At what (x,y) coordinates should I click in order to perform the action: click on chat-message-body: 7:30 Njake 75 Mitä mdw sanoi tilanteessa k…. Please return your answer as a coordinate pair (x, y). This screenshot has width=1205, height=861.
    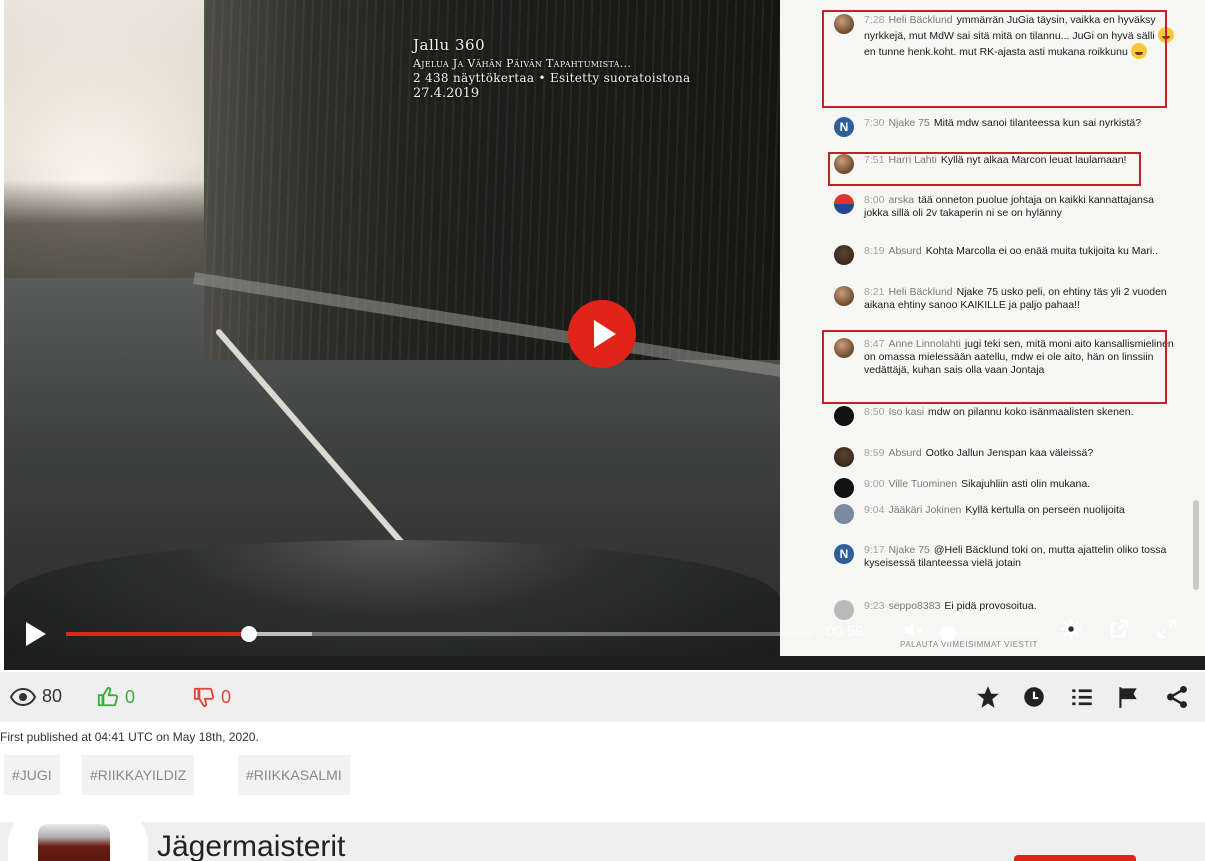
    Looking at the image, I should click on (1006, 123).